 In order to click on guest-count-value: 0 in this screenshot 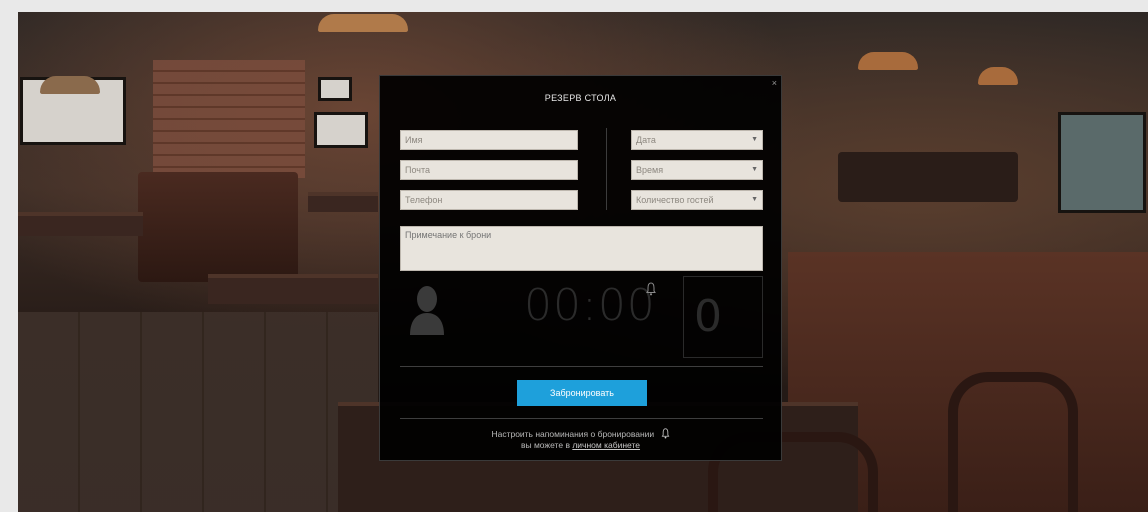, I will do `click(708, 316)`.